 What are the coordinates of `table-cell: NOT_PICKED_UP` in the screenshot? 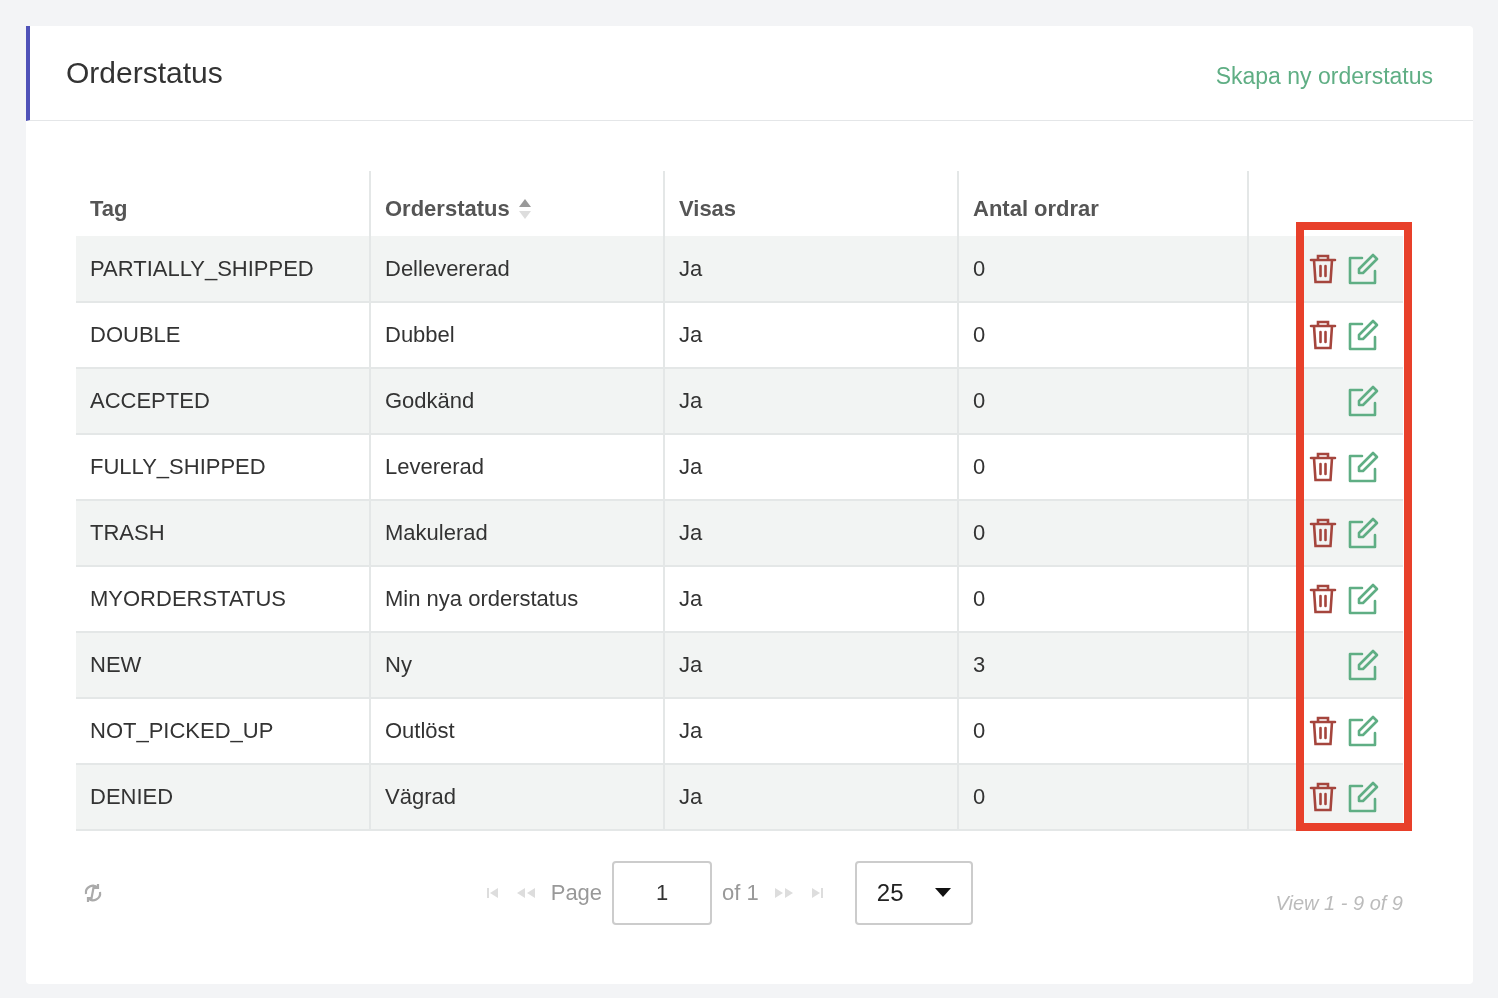 It's located at (182, 730).